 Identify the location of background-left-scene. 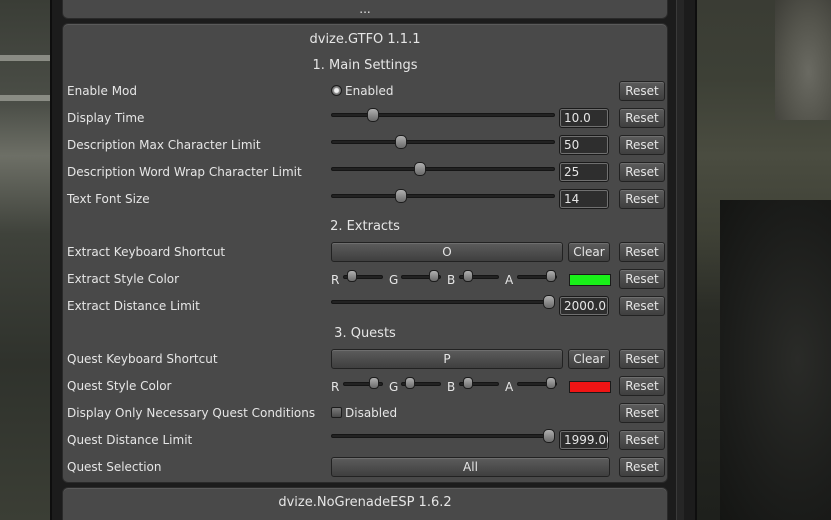
(25, 260).